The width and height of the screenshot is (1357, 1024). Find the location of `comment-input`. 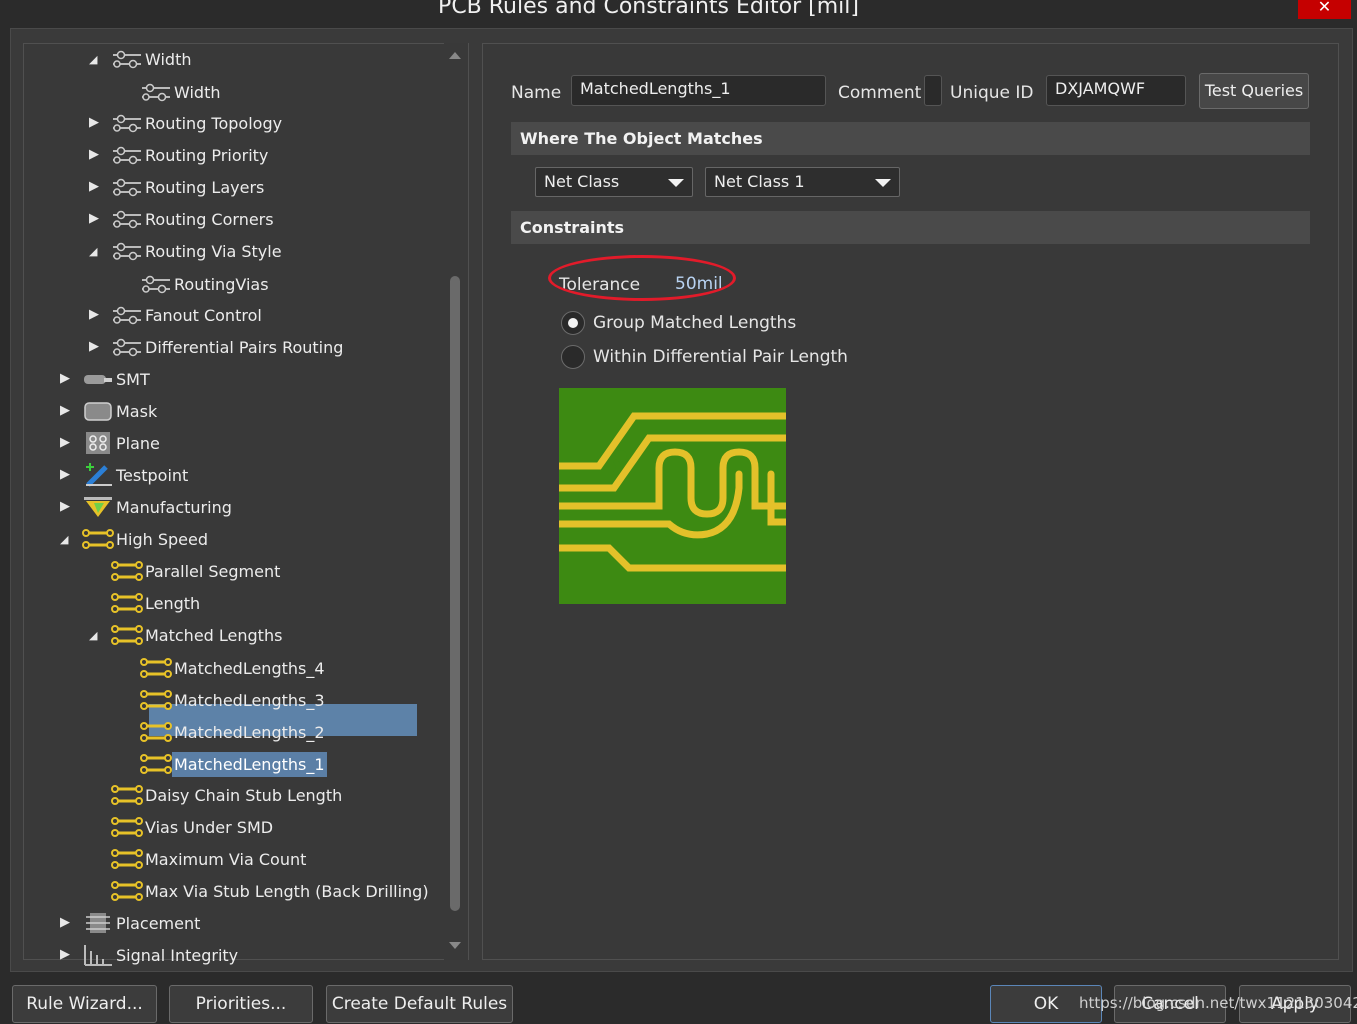

comment-input is located at coordinates (933, 90).